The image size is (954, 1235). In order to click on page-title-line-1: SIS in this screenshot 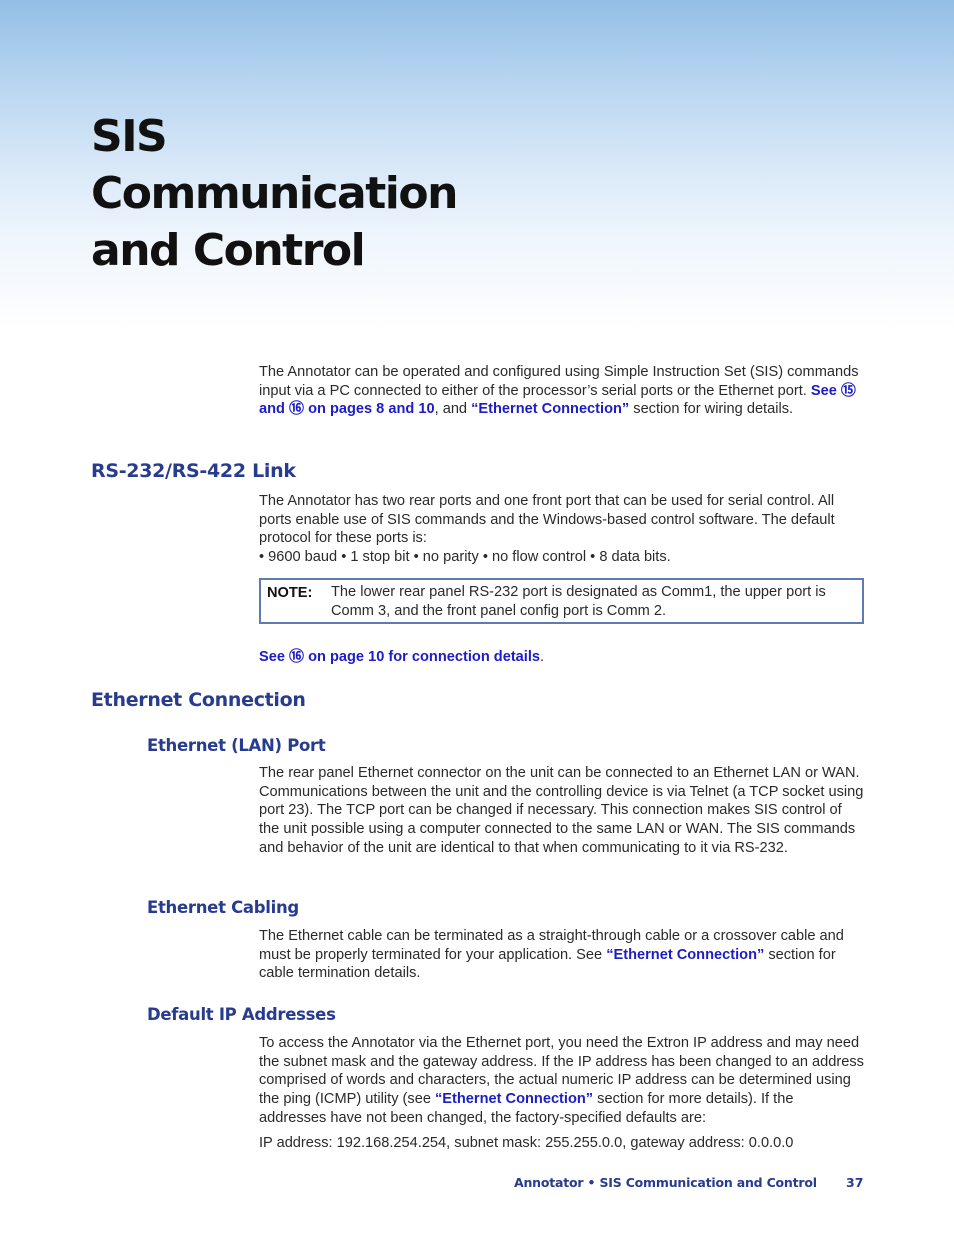, I will do `click(129, 136)`.